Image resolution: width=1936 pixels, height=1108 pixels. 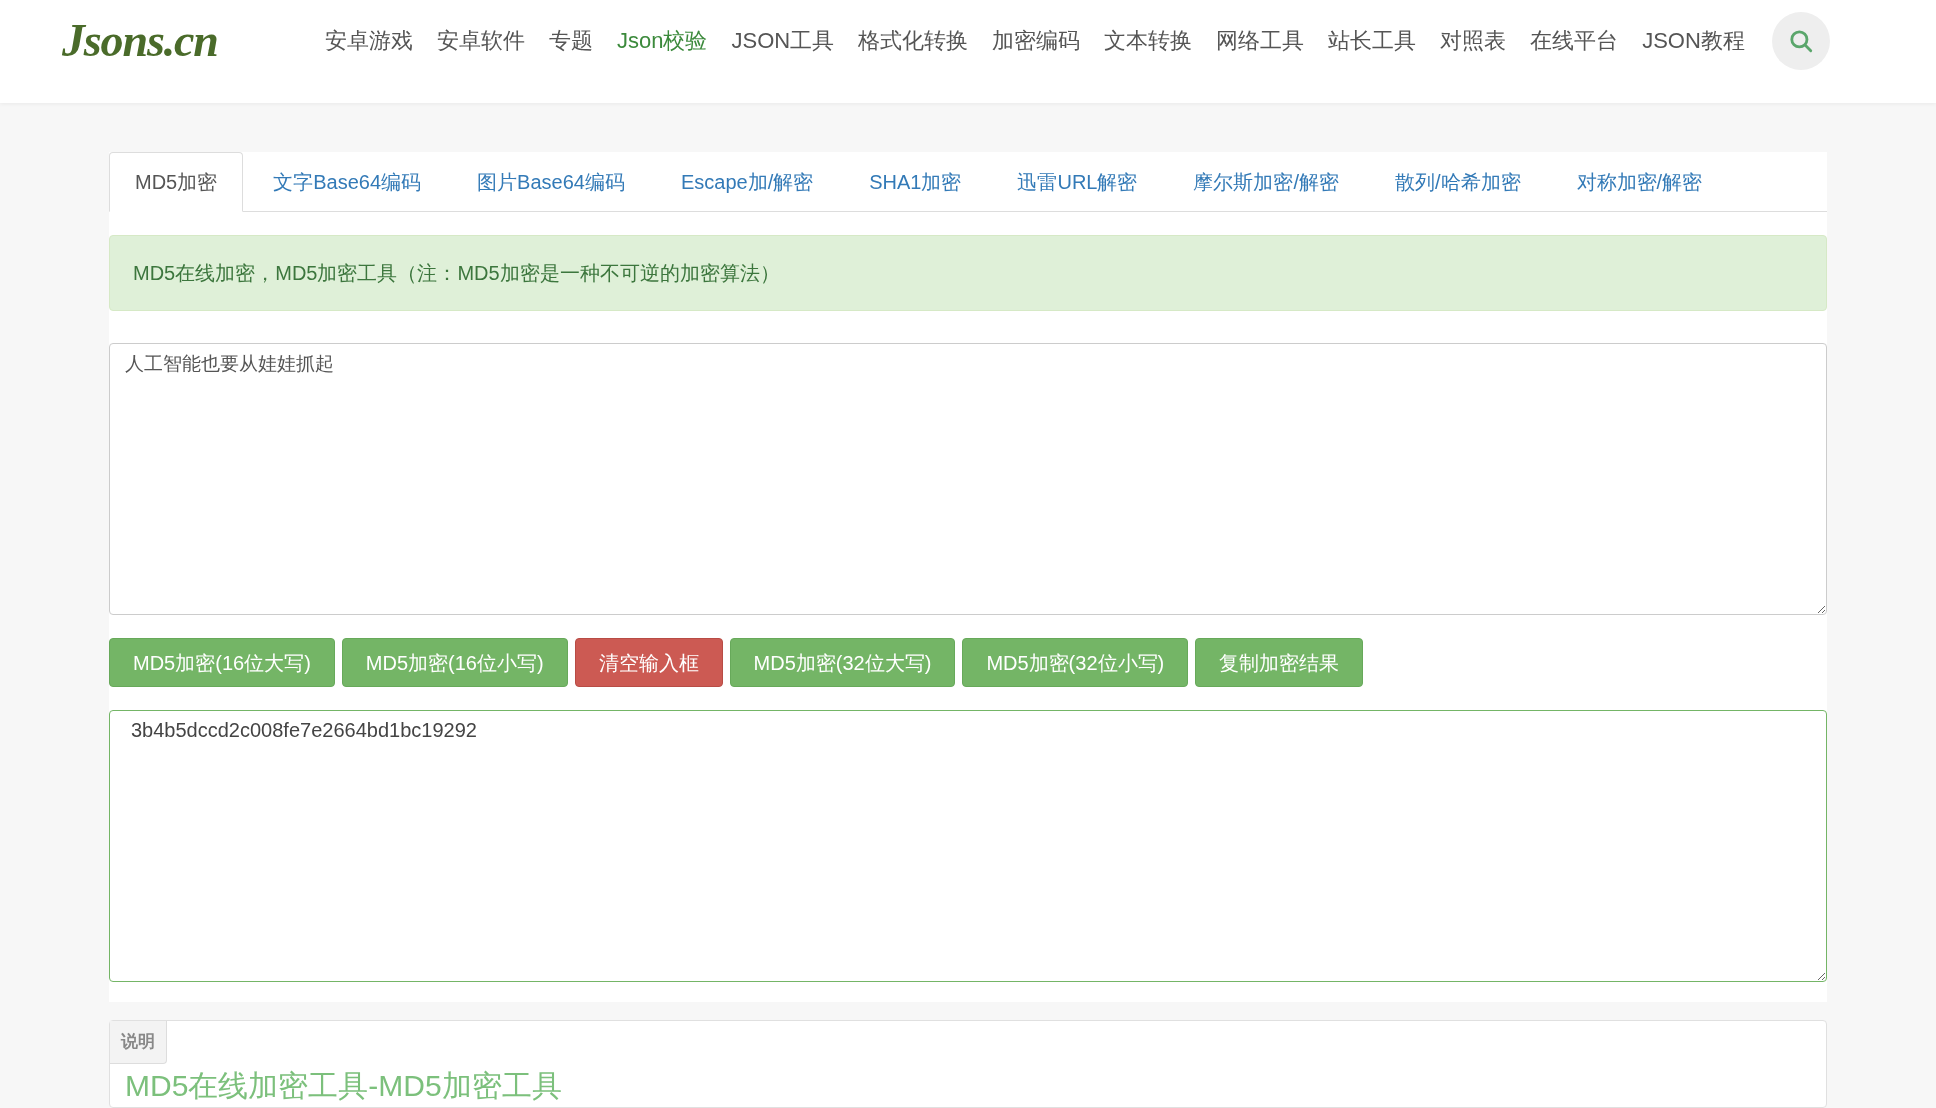 What do you see at coordinates (915, 182) in the screenshot?
I see `tab: SHA1加密` at bounding box center [915, 182].